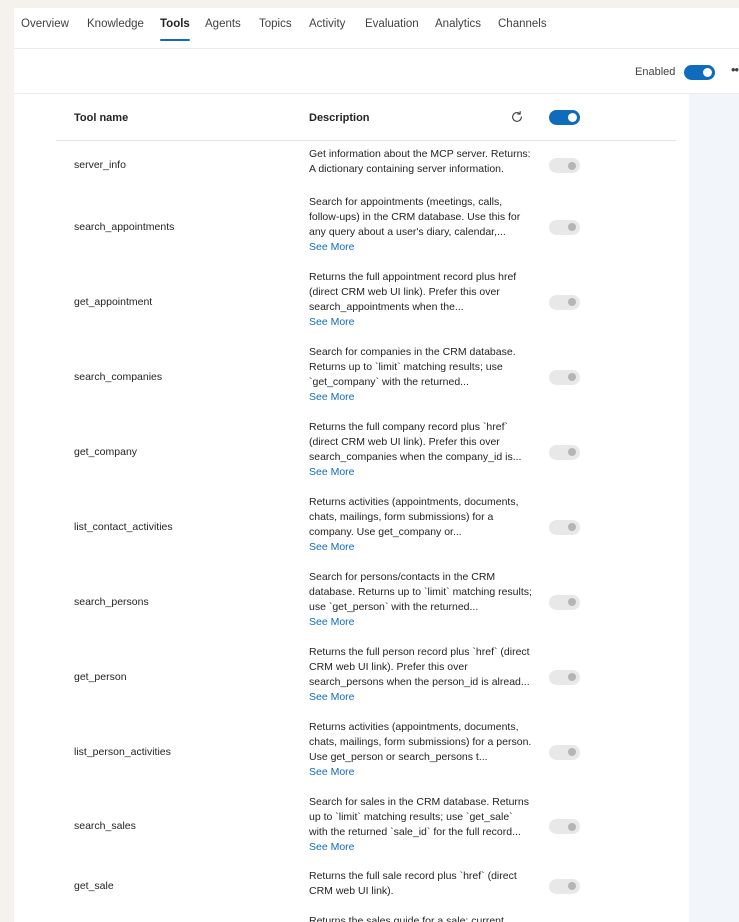  What do you see at coordinates (327, 24) in the screenshot?
I see `tab-activity: Activity` at bounding box center [327, 24].